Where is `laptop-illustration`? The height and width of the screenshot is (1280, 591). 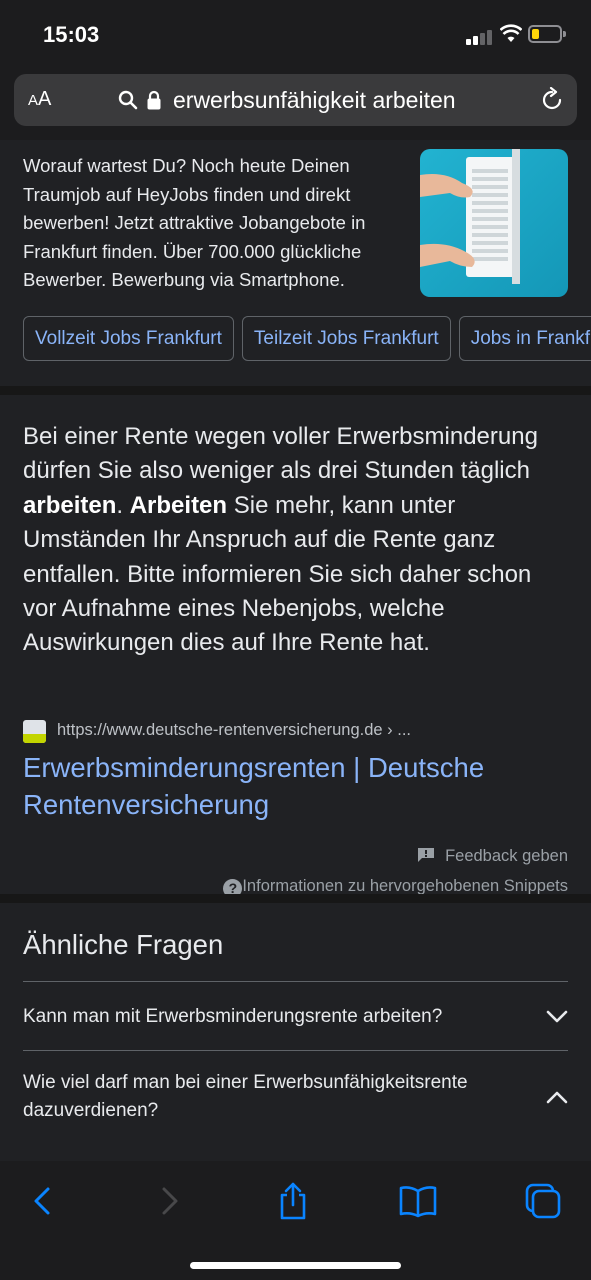
laptop-illustration is located at coordinates (470, 216).